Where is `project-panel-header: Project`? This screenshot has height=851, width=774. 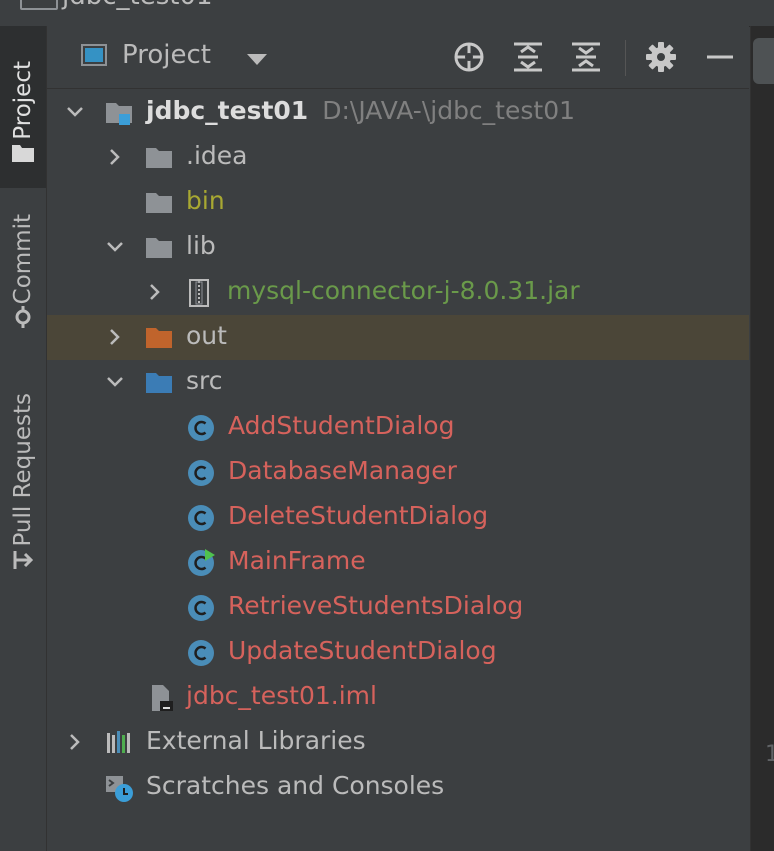
project-panel-header: Project is located at coordinates (398, 57).